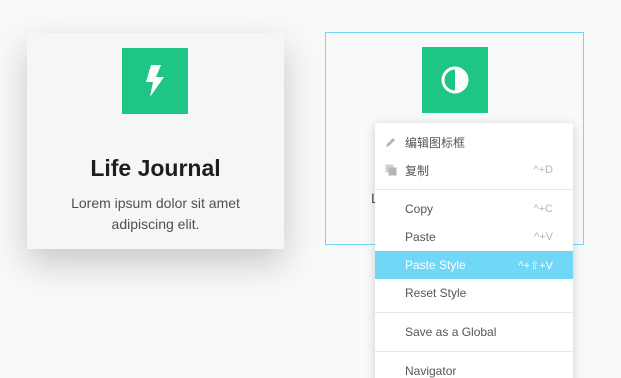 The width and height of the screenshot is (621, 378). Describe the element at coordinates (543, 170) in the screenshot. I see `menu-item-shortcut: ^+D` at that location.